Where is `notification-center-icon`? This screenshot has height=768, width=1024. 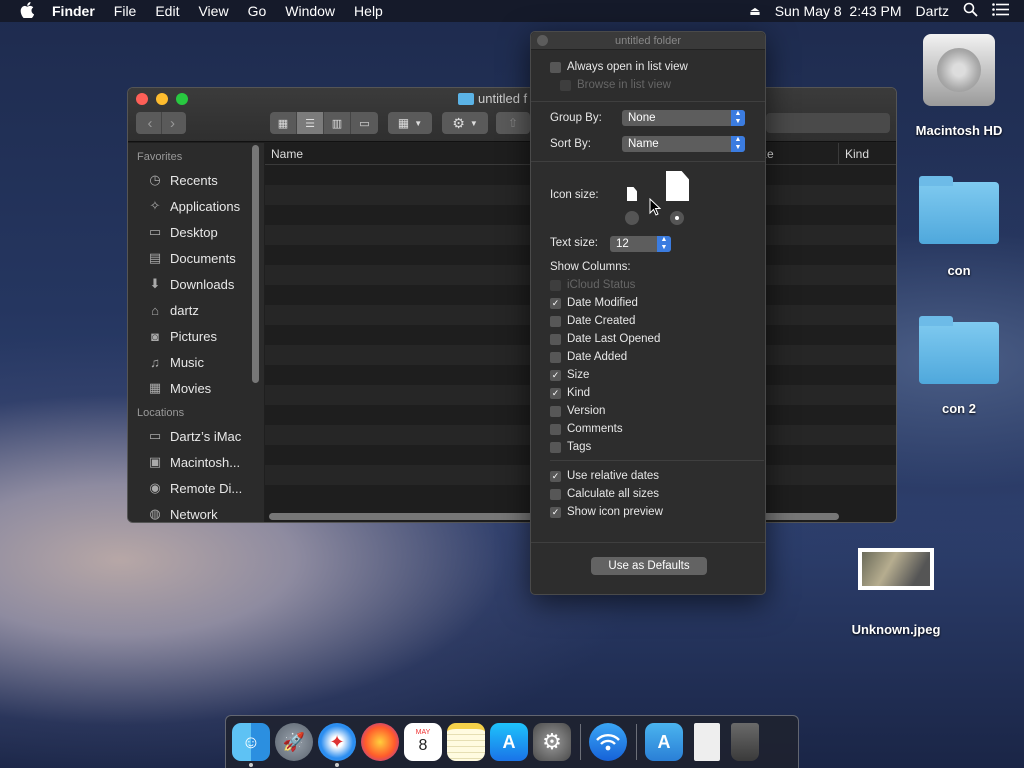 notification-center-icon is located at coordinates (1001, 11).